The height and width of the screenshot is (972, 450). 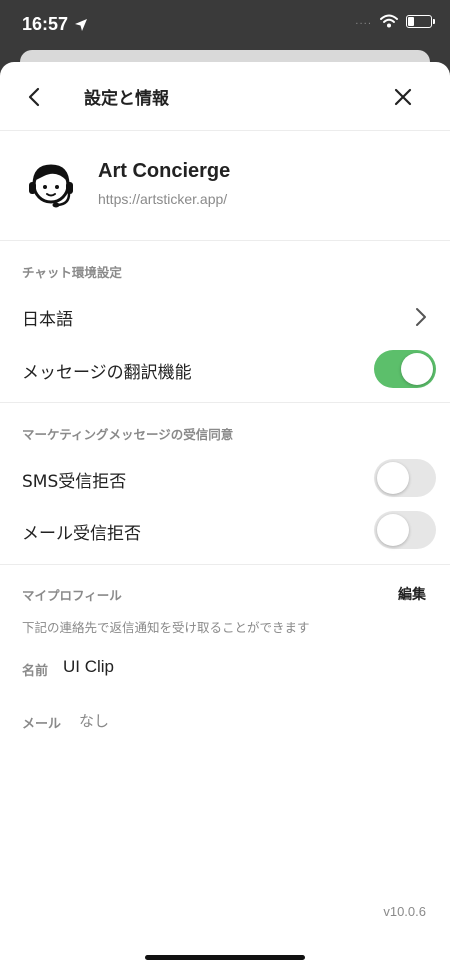 I want to click on page-title: 設定と情報, so click(x=126, y=99).